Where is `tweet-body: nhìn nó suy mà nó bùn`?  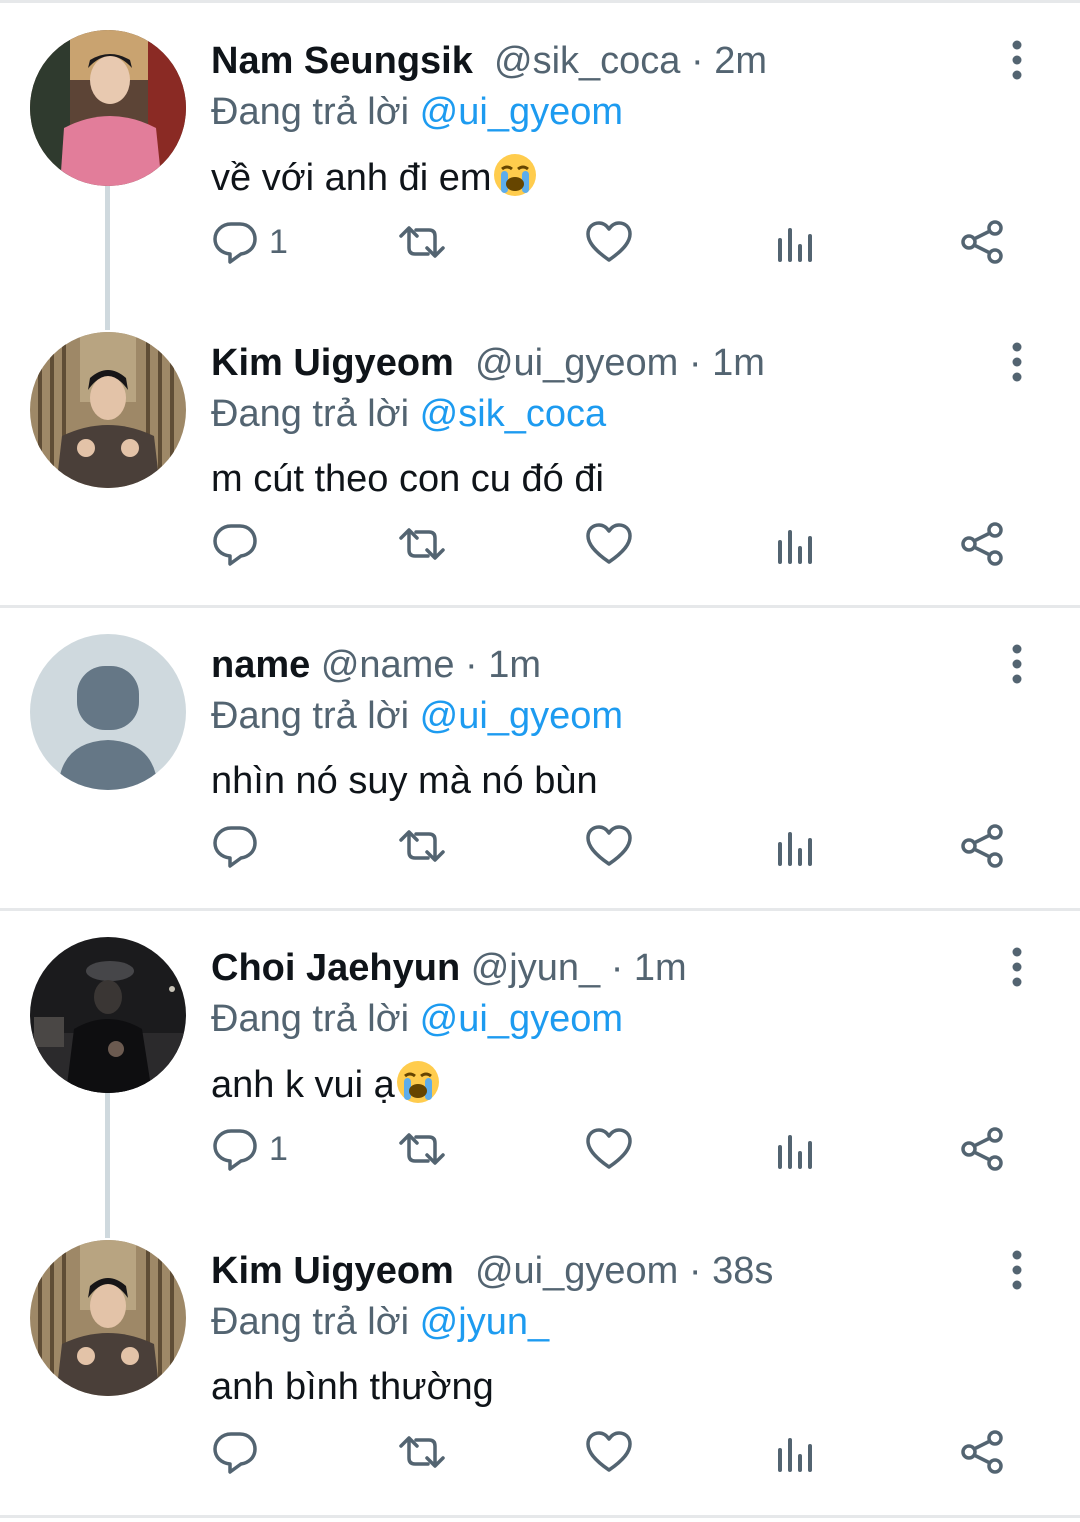
tweet-body: nhìn nó suy mà nó bùn is located at coordinates (404, 781).